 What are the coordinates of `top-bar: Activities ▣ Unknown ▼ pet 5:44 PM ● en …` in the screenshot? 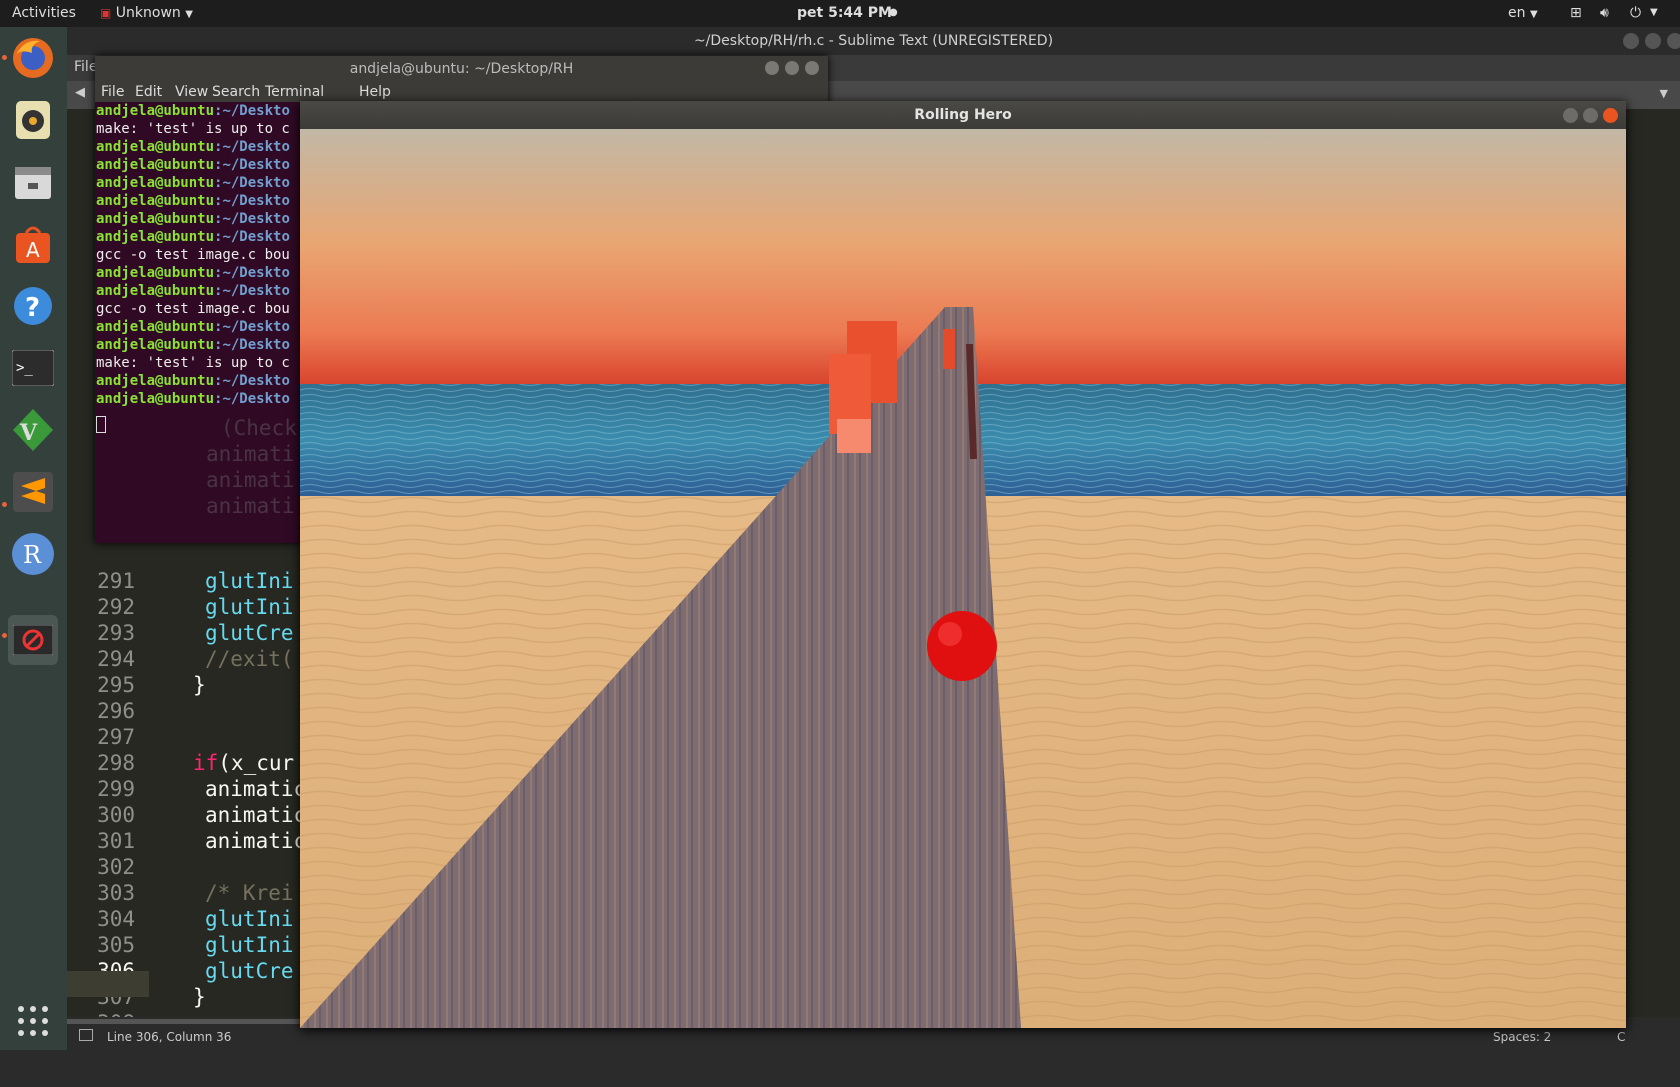 It's located at (840, 13).